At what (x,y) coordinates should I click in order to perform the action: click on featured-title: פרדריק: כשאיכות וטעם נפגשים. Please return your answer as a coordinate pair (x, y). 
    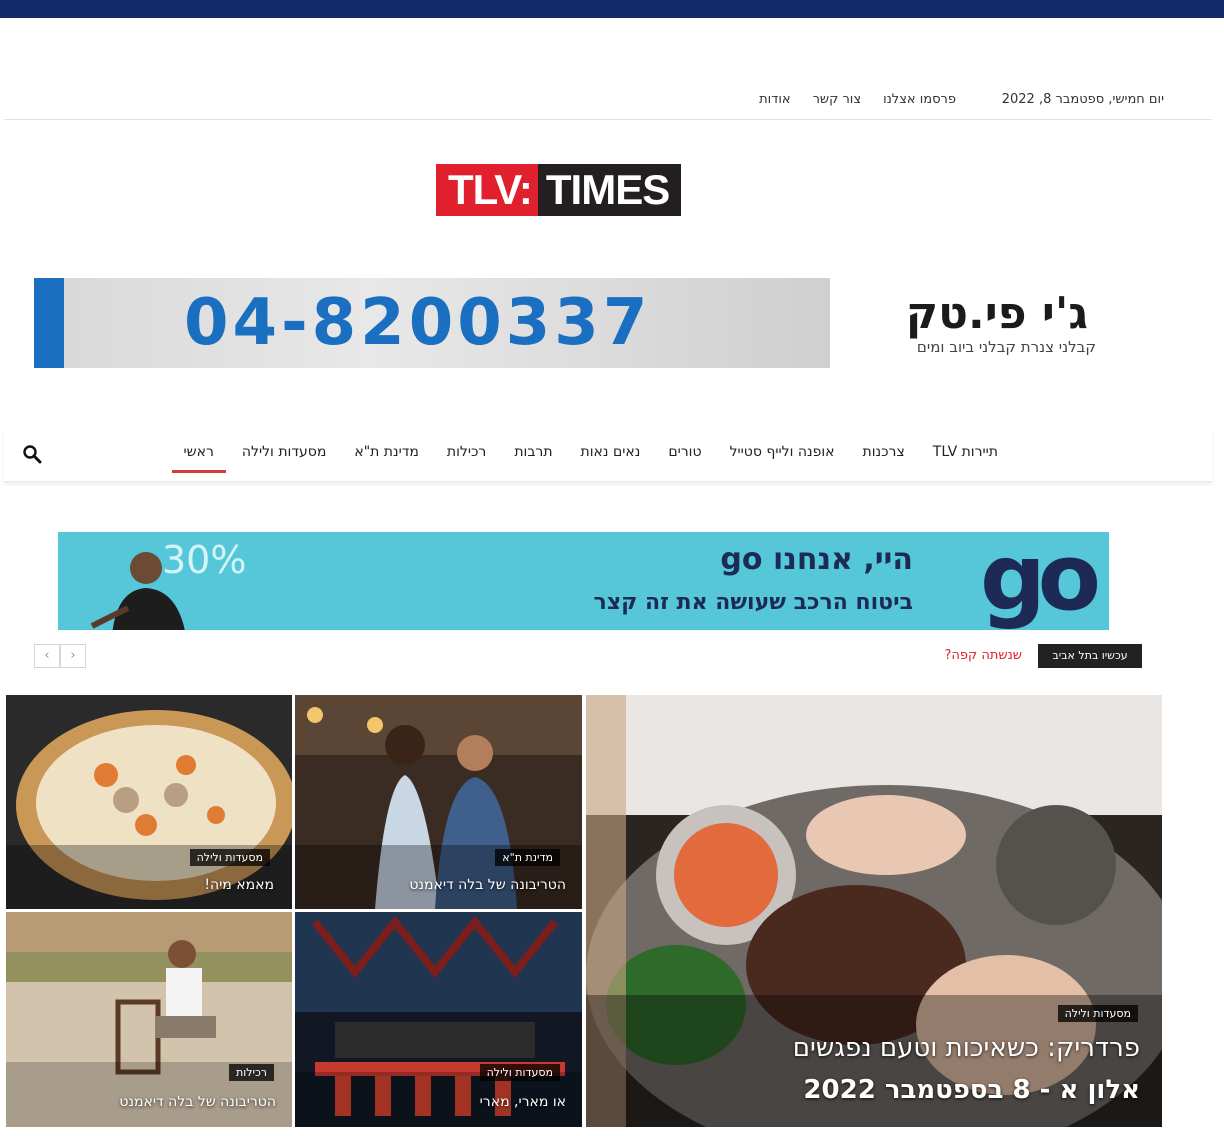
    Looking at the image, I should click on (966, 1048).